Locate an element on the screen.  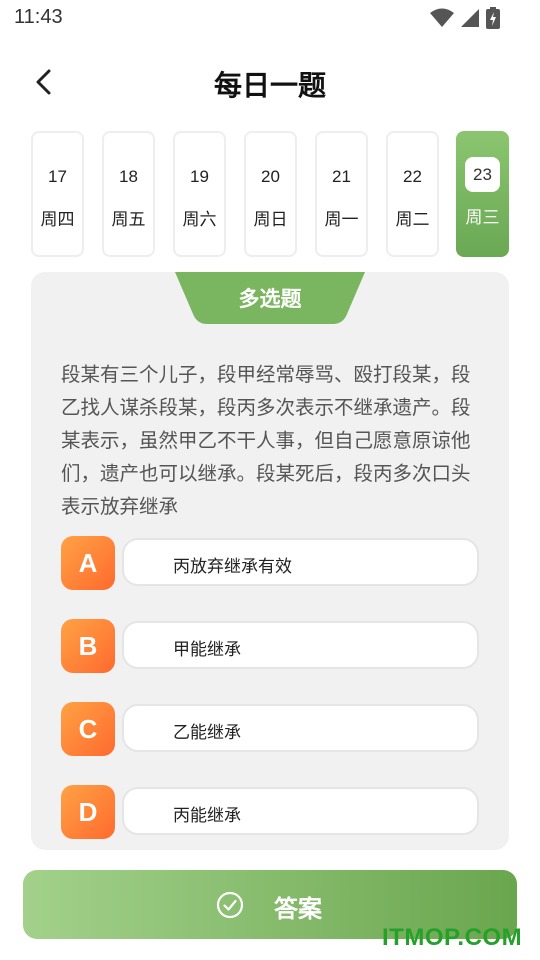
date-weekday: 周五 is located at coordinates (128, 220).